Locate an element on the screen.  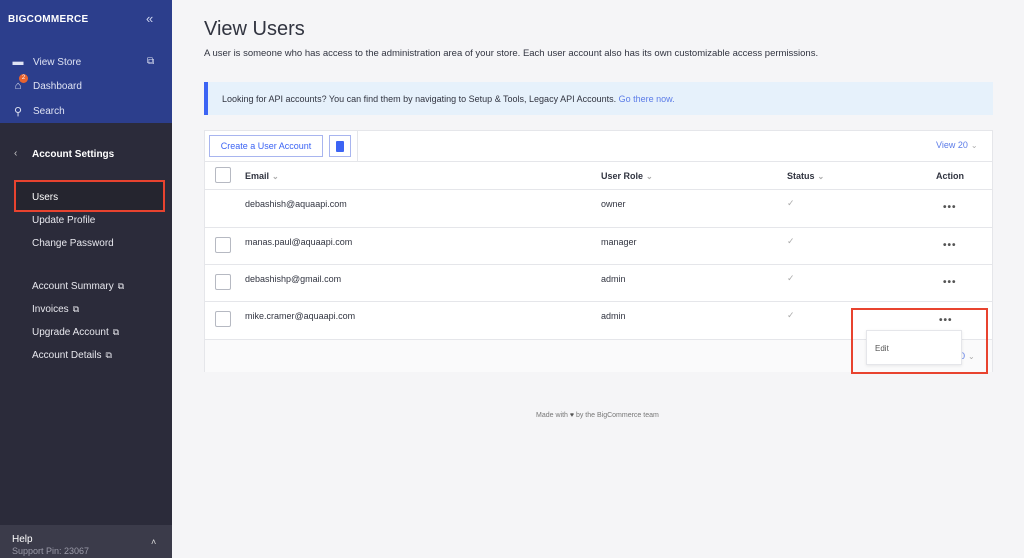
sidebar-item-invoices: Invoices ⧉ is located at coordinates (55, 309).